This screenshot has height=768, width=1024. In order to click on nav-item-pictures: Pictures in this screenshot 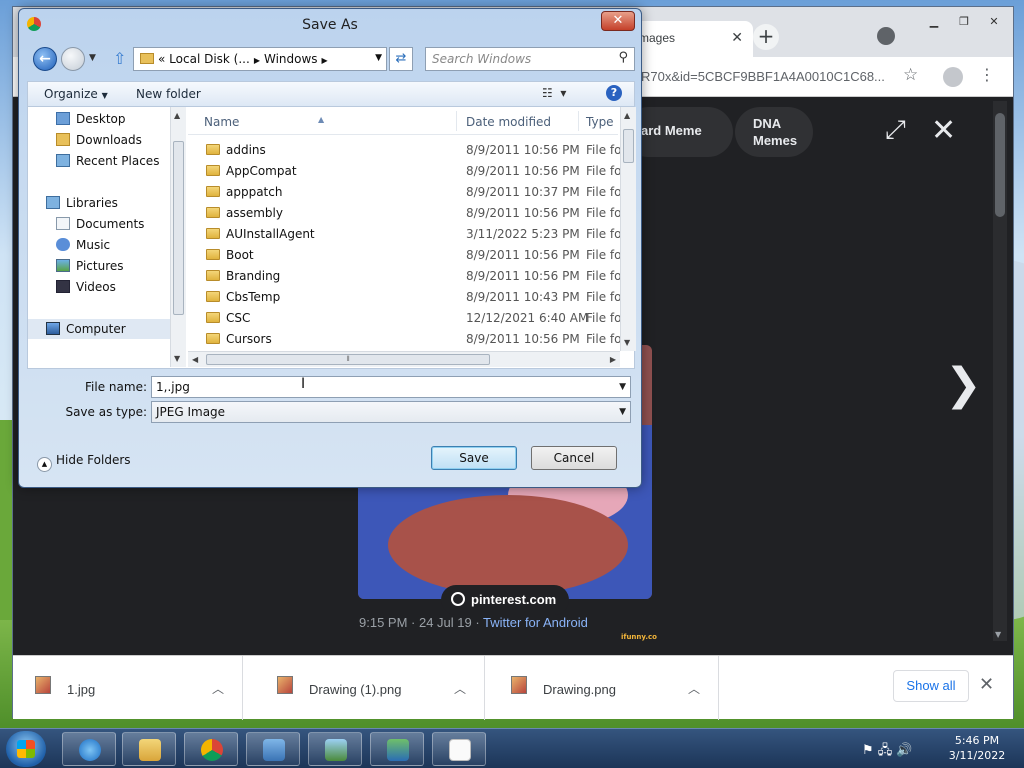, I will do `click(107, 266)`.